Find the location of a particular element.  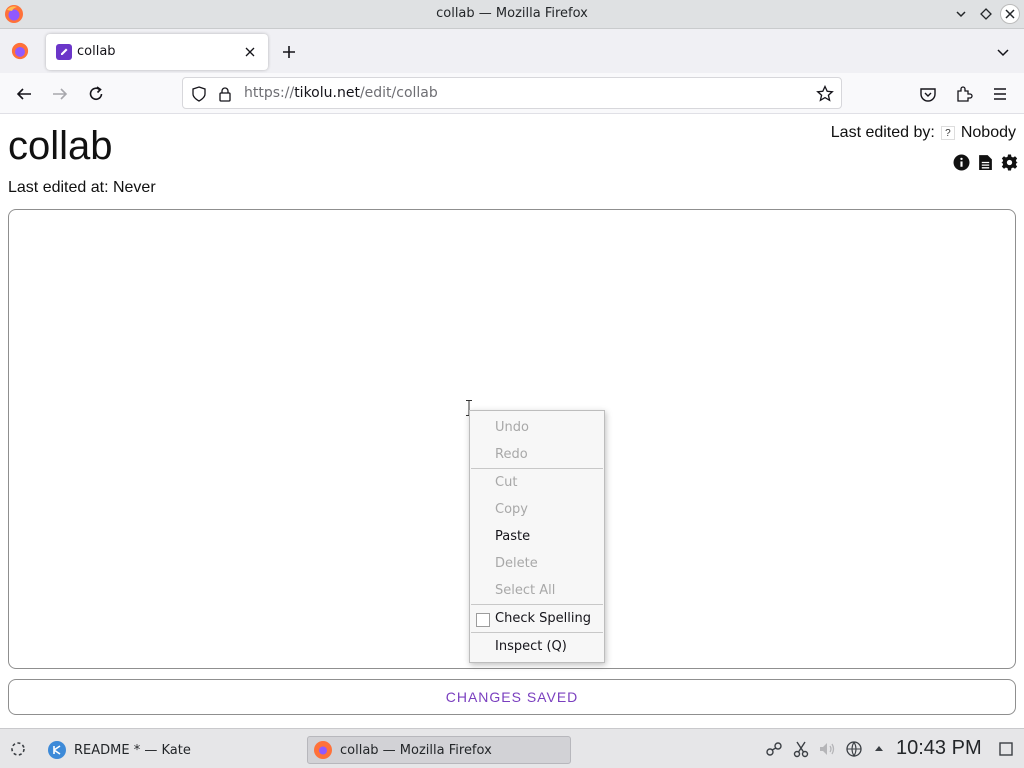

page-title: collab is located at coordinates (60, 146).